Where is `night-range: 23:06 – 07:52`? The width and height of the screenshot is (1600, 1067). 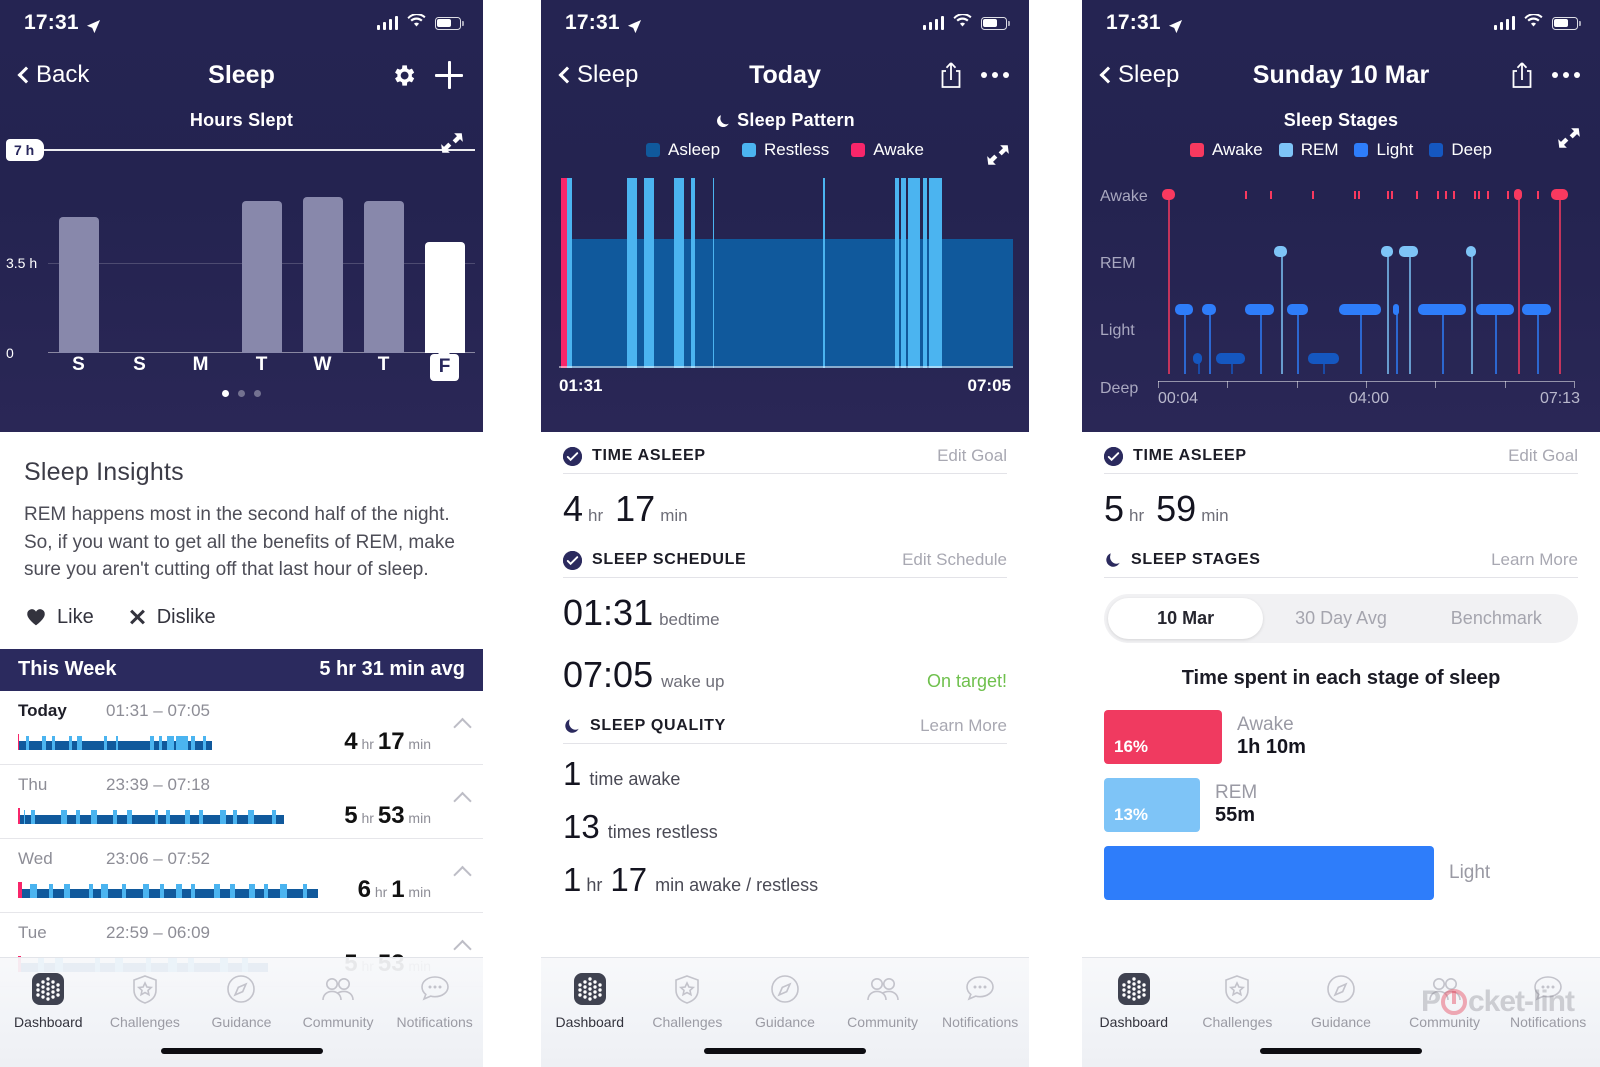 night-range: 23:06 – 07:52 is located at coordinates (158, 858).